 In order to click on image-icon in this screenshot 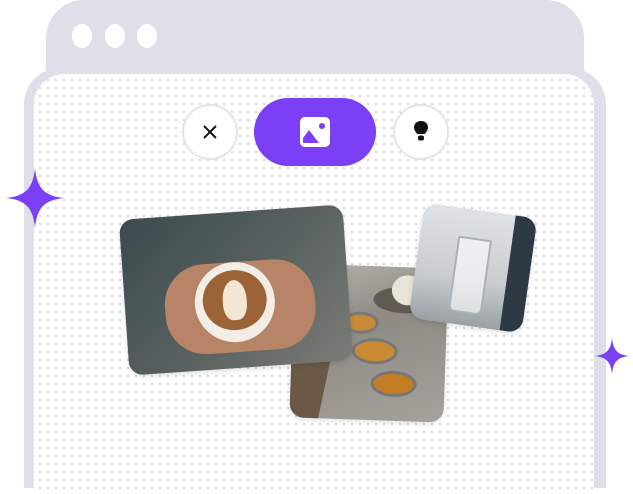, I will do `click(315, 132)`.